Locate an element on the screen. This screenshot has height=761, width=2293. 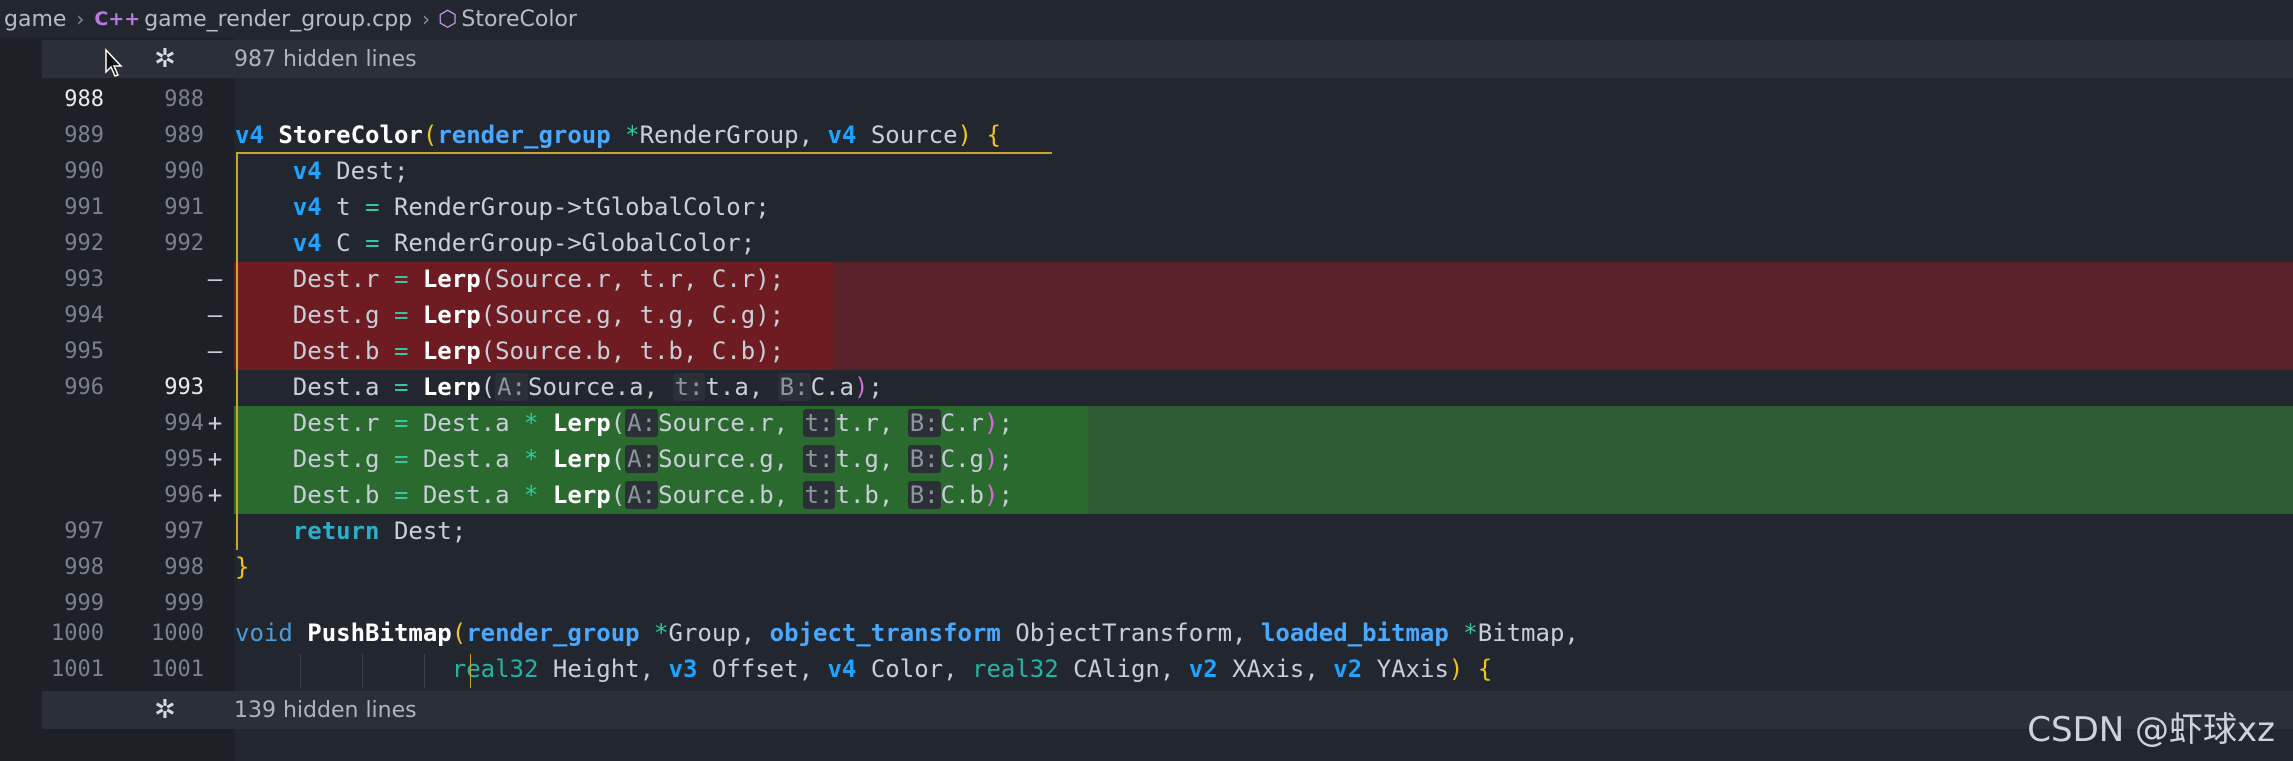
old-line-number: 1000 is located at coordinates (77, 633).